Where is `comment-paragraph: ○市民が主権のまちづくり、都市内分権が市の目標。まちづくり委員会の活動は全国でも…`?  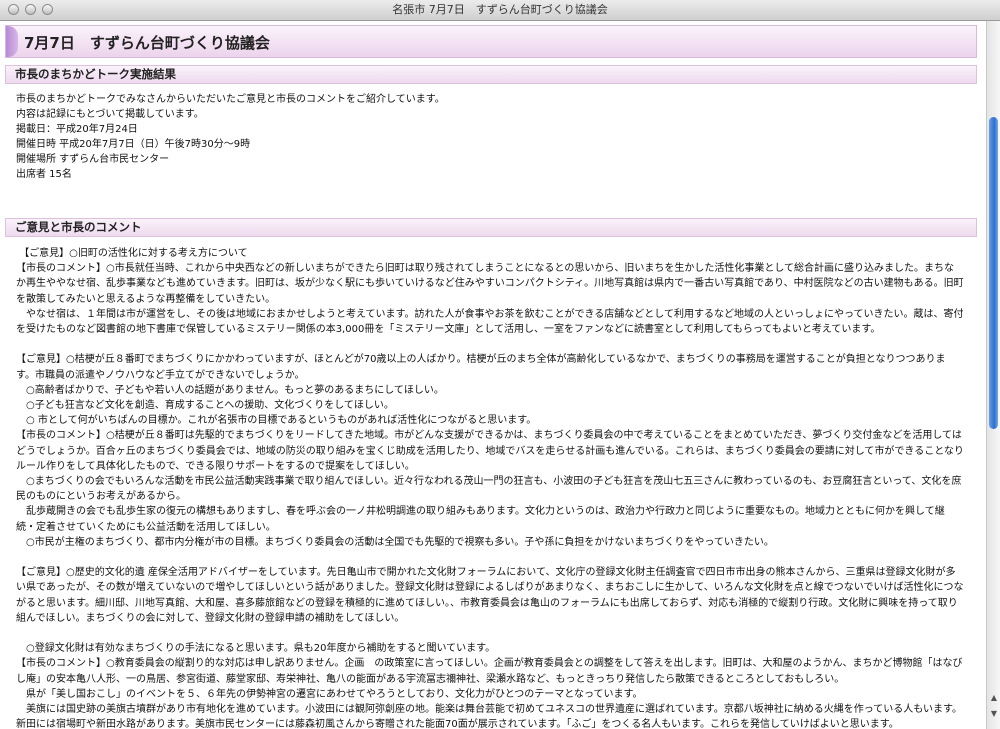
comment-paragraph: ○市民が主権のまちづくり、都市内分権が市の目標。まちづくり委員会の活動は全国でも… is located at coordinates (395, 542).